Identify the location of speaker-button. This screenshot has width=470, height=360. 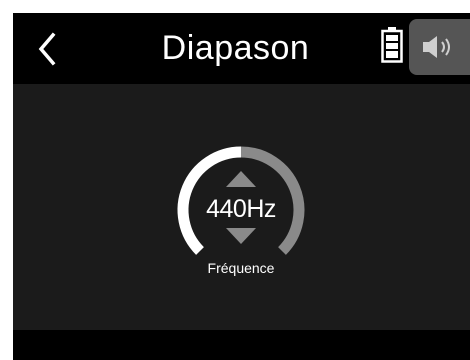
(439, 47).